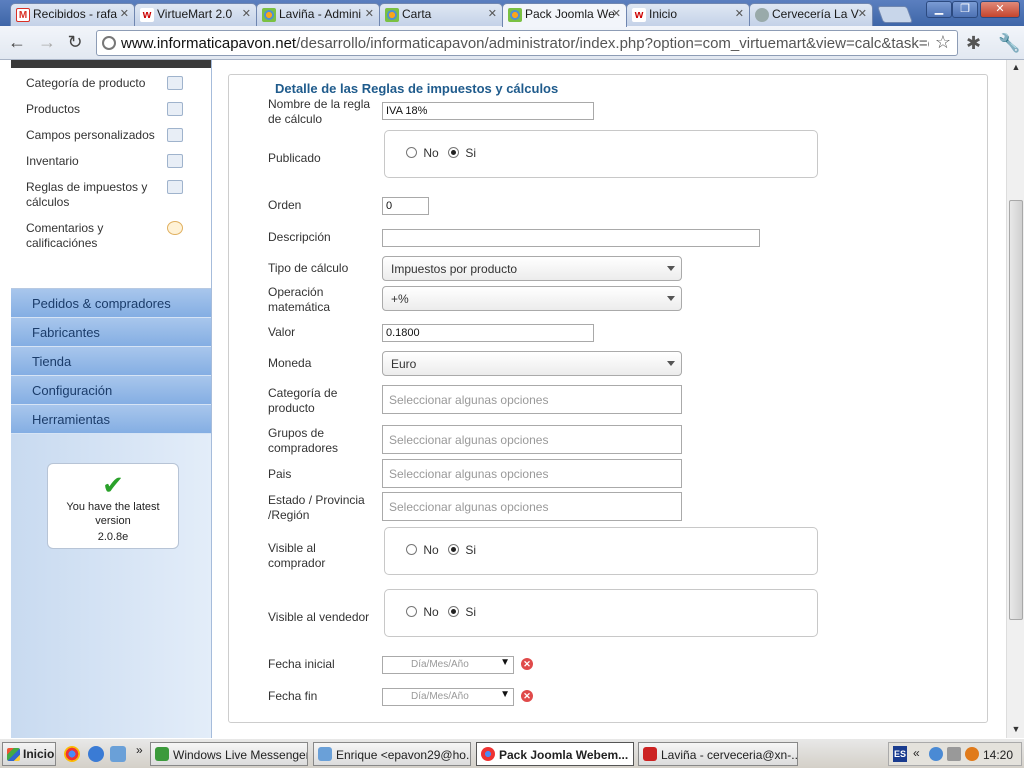  What do you see at coordinates (411, 549) in the screenshot?
I see `visible-buyer-no-radio` at bounding box center [411, 549].